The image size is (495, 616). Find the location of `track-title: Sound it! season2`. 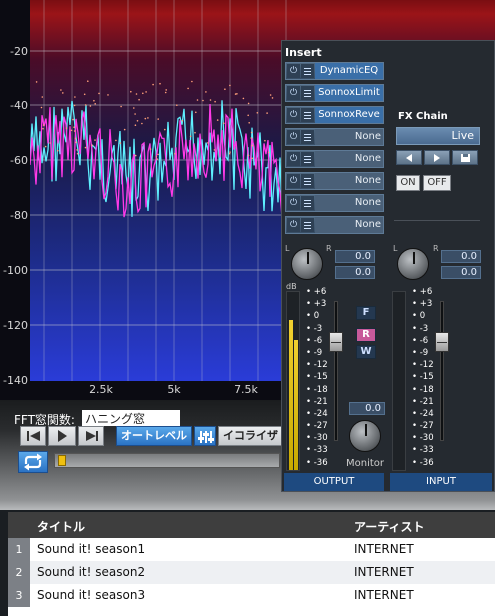

track-title: Sound it! season2 is located at coordinates (91, 572).